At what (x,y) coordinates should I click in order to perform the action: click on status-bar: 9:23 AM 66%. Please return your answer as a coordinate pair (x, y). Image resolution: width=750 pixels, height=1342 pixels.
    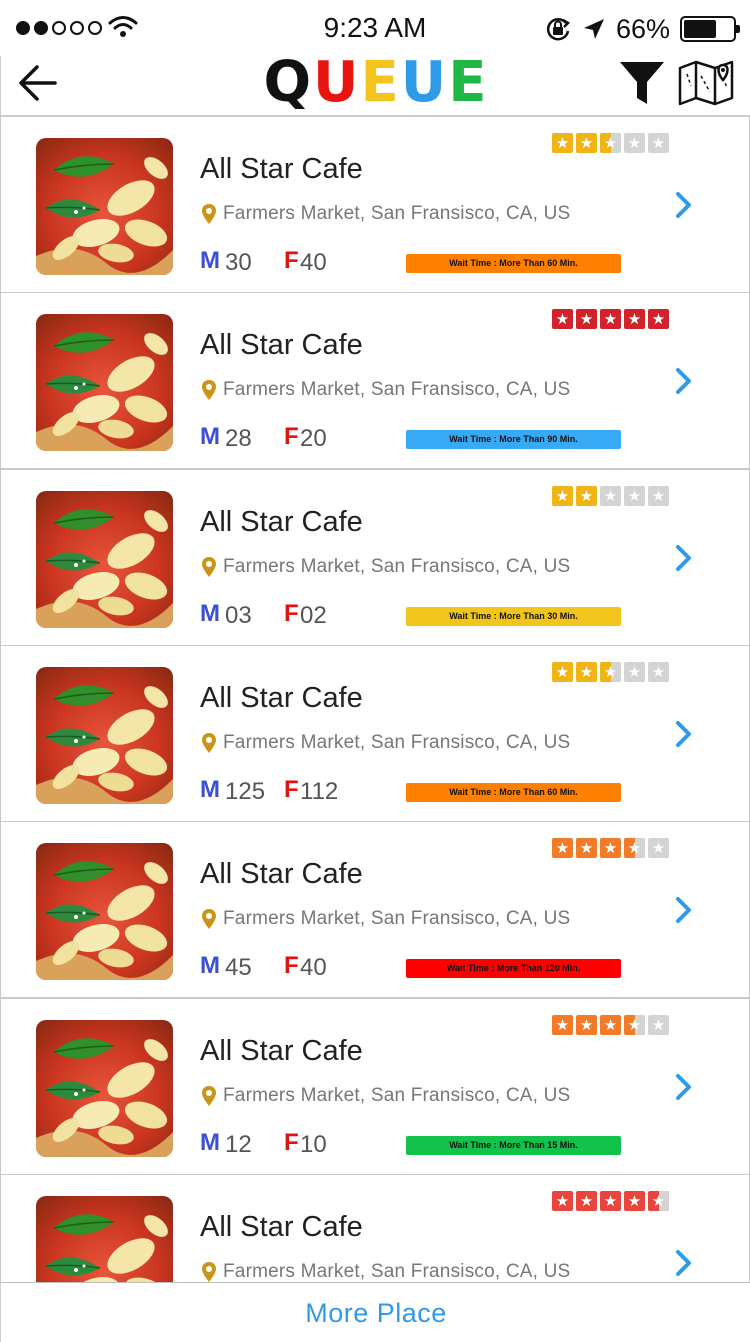
    Looking at the image, I should click on (375, 28).